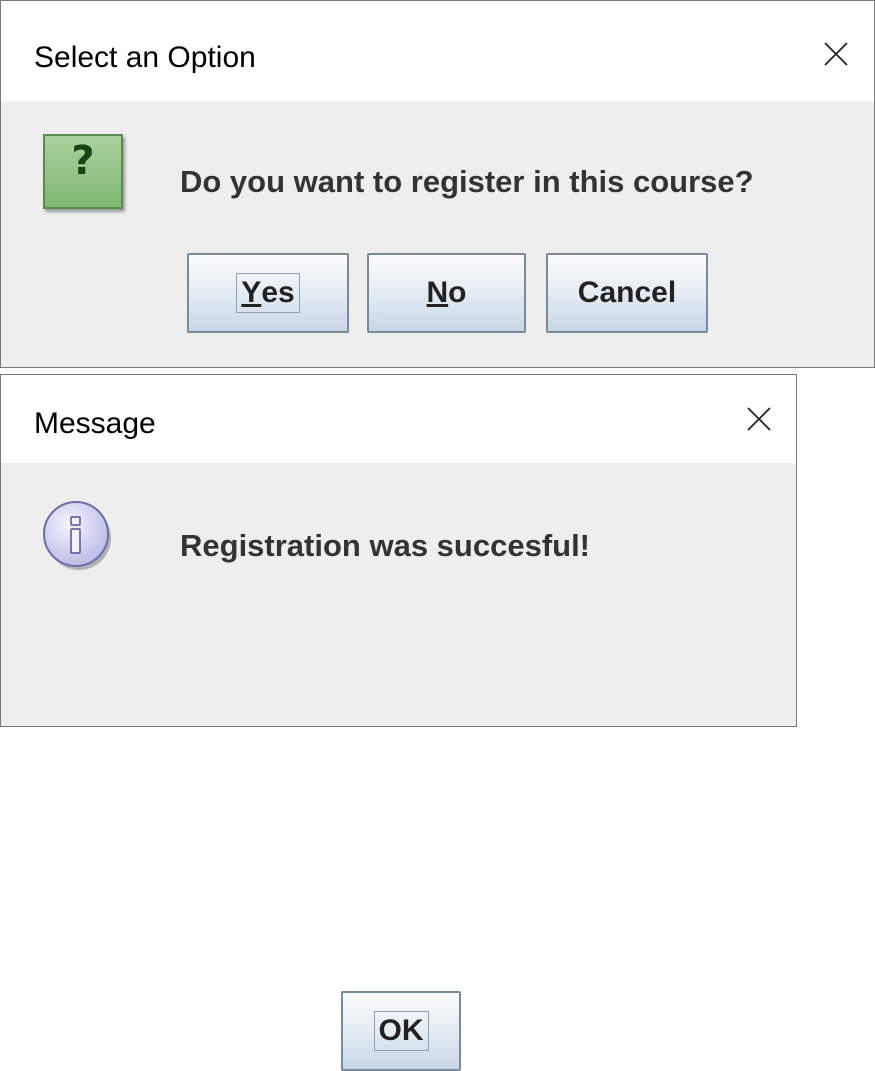  Describe the element at coordinates (437, 51) in the screenshot. I see `title-bar: Select an Option` at that location.